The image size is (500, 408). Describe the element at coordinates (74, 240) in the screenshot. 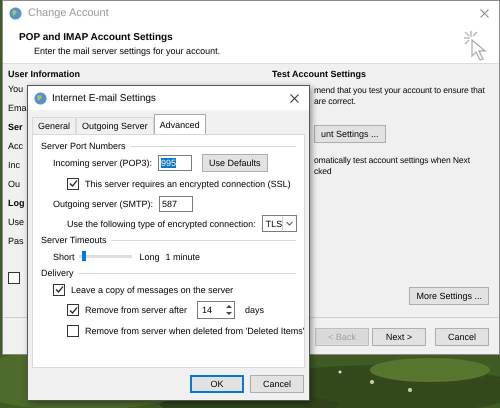

I see `group-heading: Server Timeouts` at that location.